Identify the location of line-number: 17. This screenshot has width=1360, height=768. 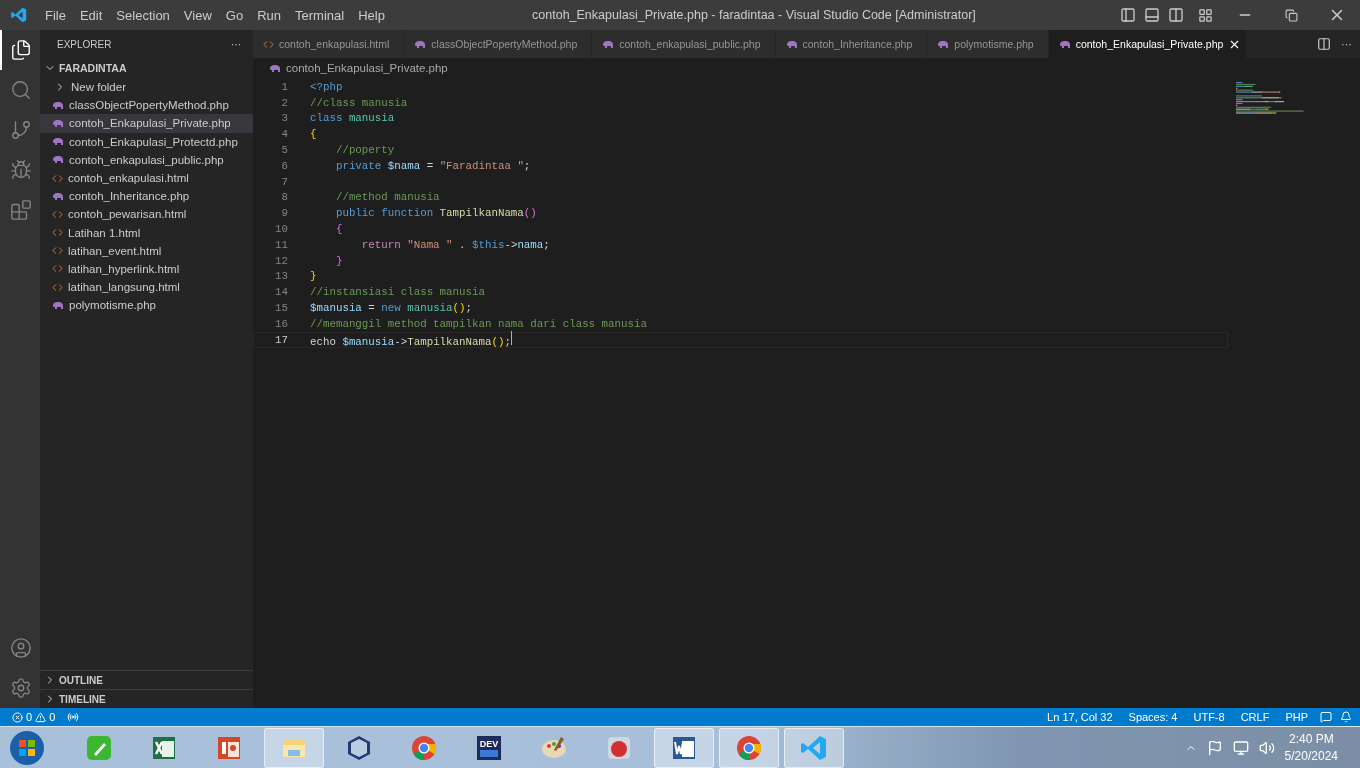
(281, 339).